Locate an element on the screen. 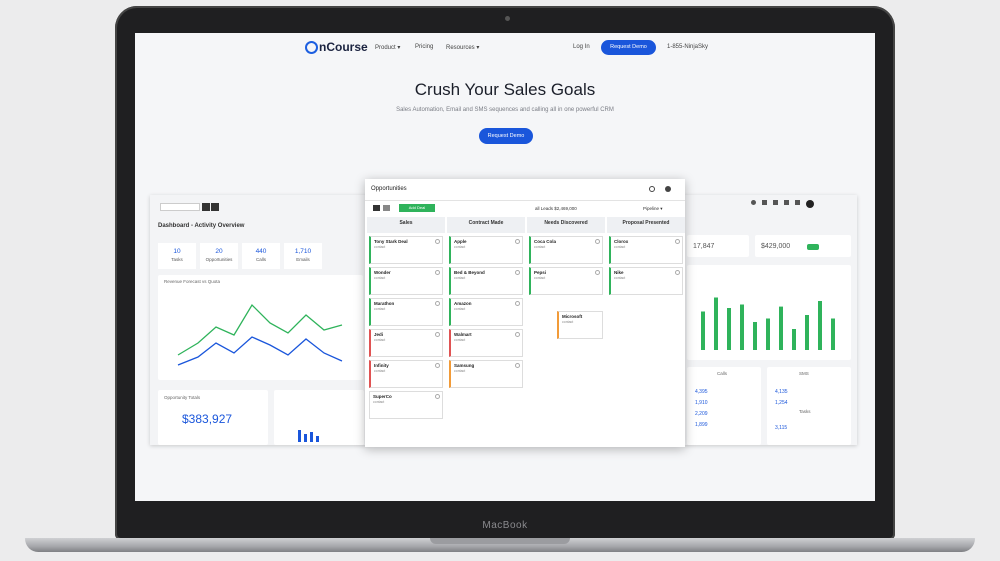 This screenshot has height=561, width=1000. date-filter is located at coordinates (180, 207).